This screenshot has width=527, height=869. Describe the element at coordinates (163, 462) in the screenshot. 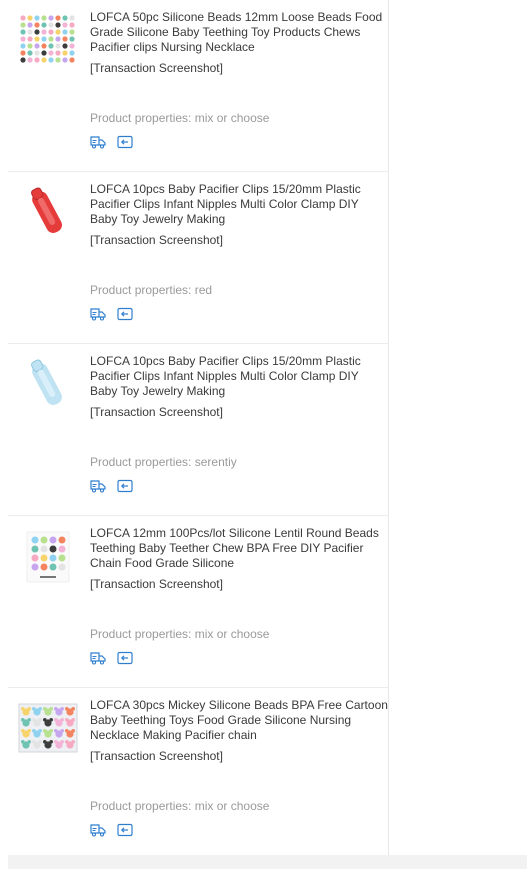

I see `product-properties: Product properties: serentiy` at that location.